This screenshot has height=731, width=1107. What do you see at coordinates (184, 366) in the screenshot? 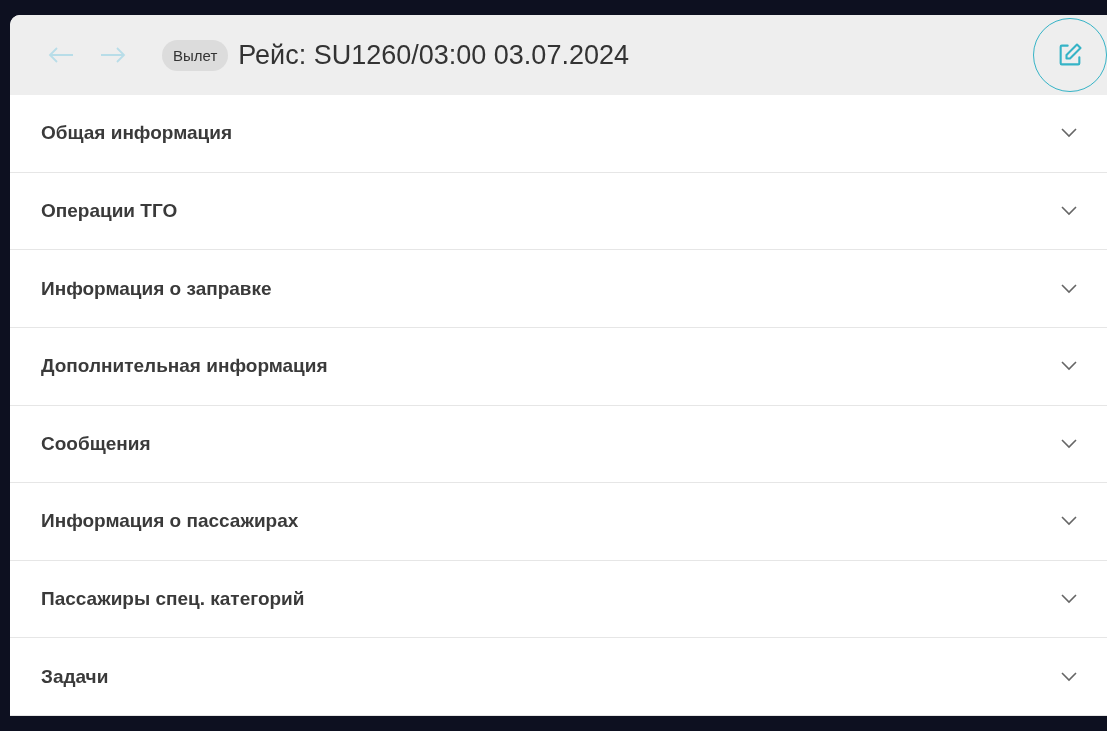
I see `section-title: Дополнительная информация` at bounding box center [184, 366].